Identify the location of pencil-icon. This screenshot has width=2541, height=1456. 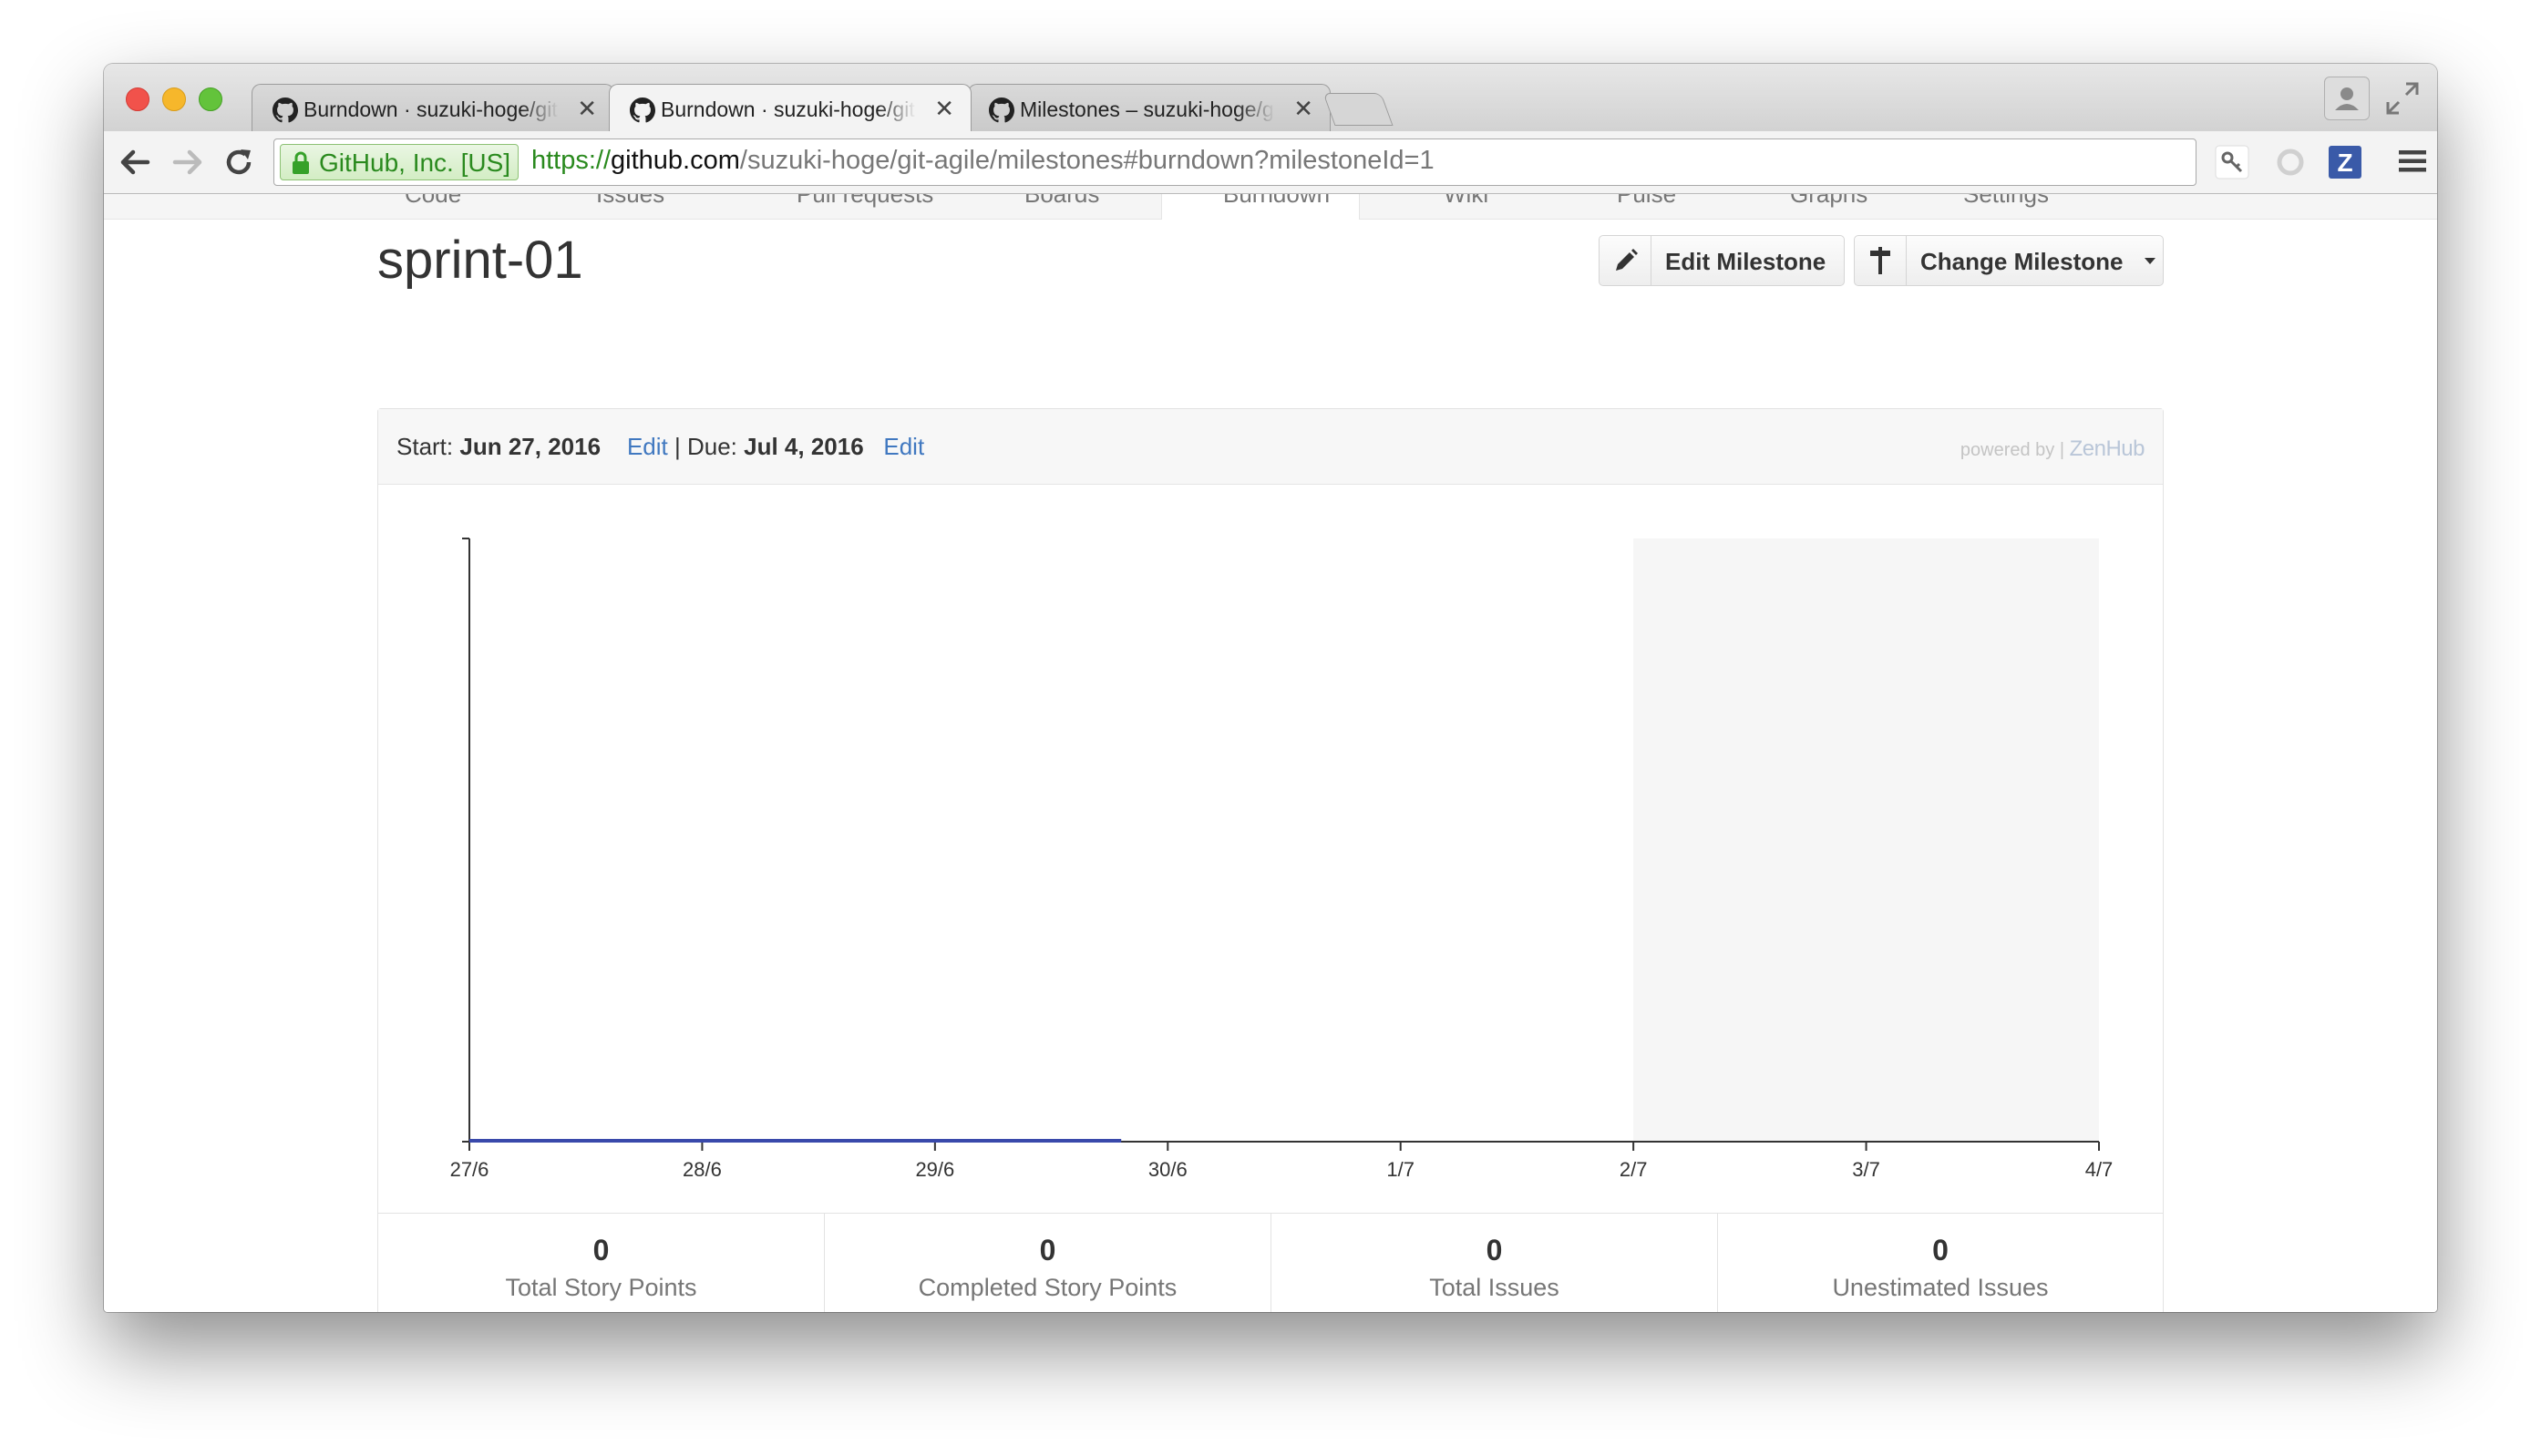
(1627, 260).